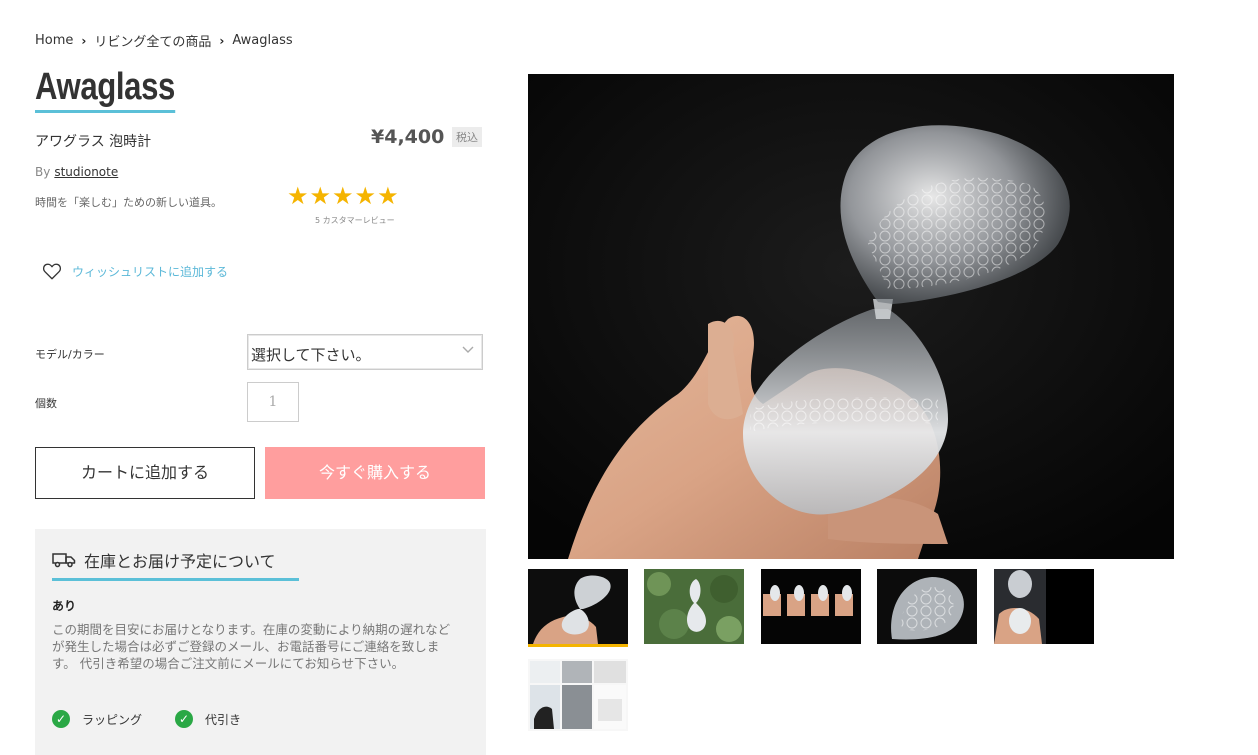 Image resolution: width=1258 pixels, height=755 pixels. Describe the element at coordinates (105, 88) in the screenshot. I see `page-title: Awaglass` at that location.